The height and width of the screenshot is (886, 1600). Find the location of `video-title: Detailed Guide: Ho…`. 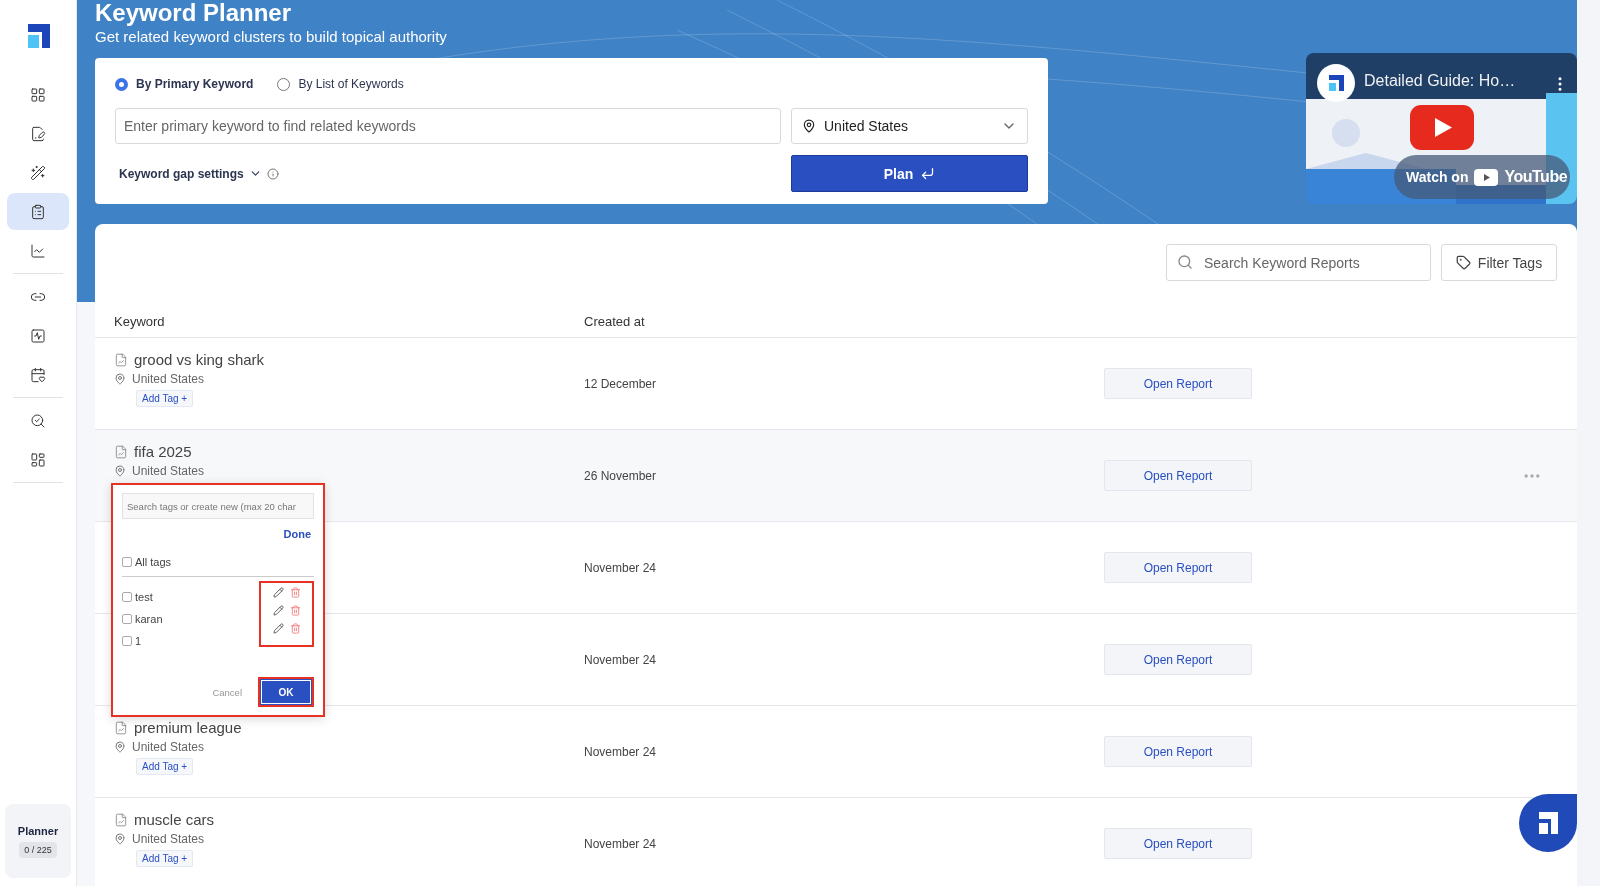

video-title: Detailed Guide: Ho… is located at coordinates (1440, 81).